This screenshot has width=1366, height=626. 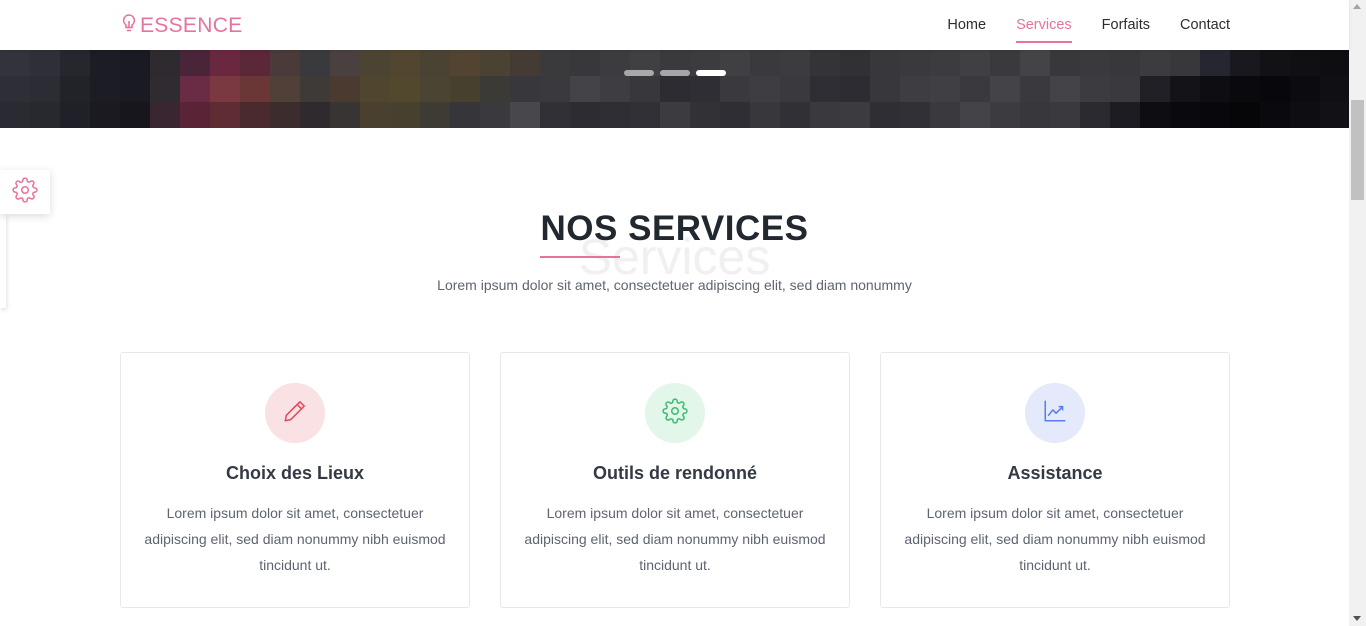 What do you see at coordinates (1357, 6) in the screenshot?
I see `scroll-up-arrow` at bounding box center [1357, 6].